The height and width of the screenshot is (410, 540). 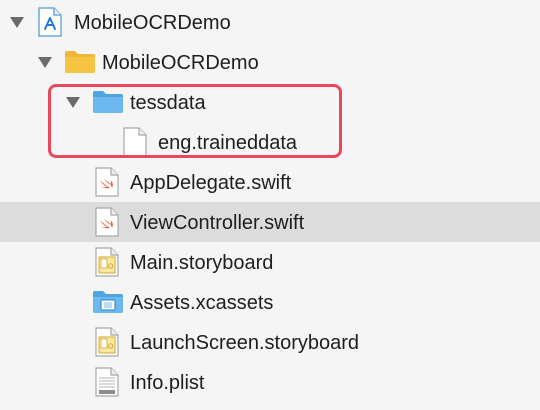 I want to click on tree-row-project: MobileOCRDemo, so click(x=270, y=22).